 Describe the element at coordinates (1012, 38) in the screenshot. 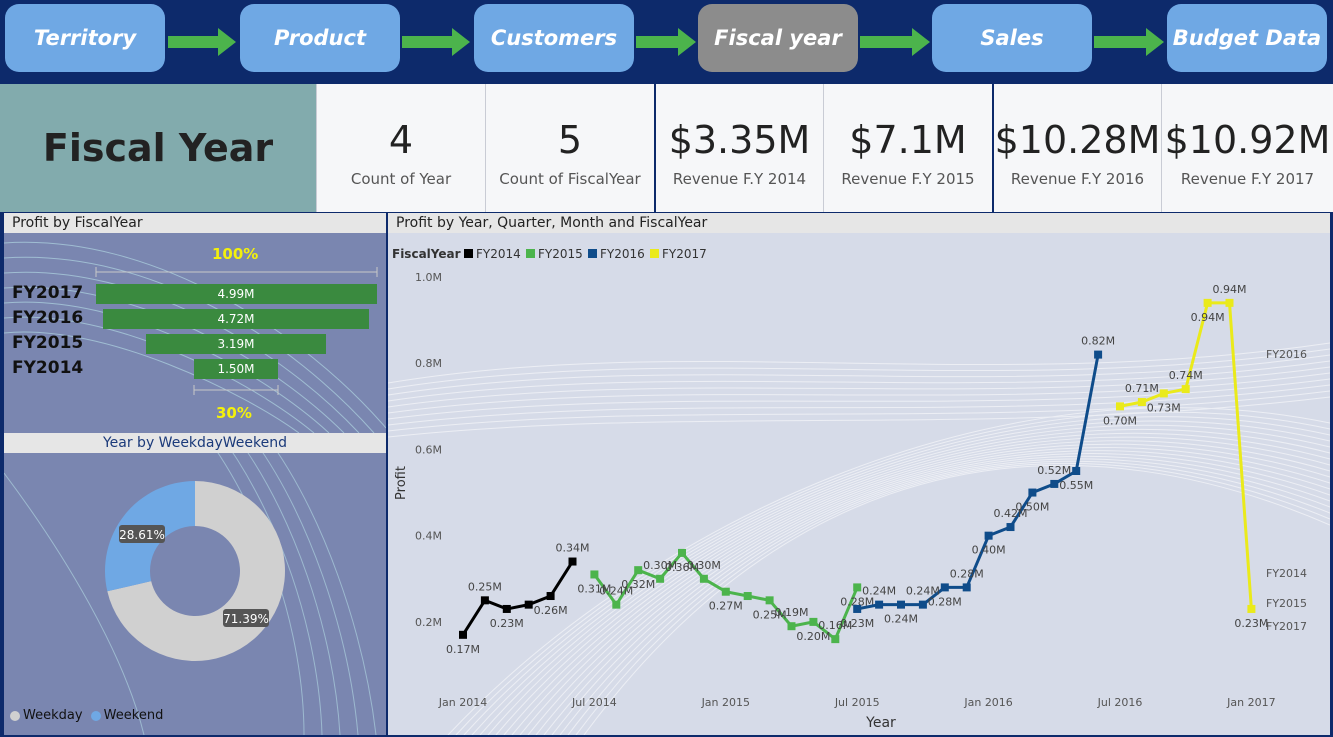

I see `nav-sales-button: Sales` at that location.